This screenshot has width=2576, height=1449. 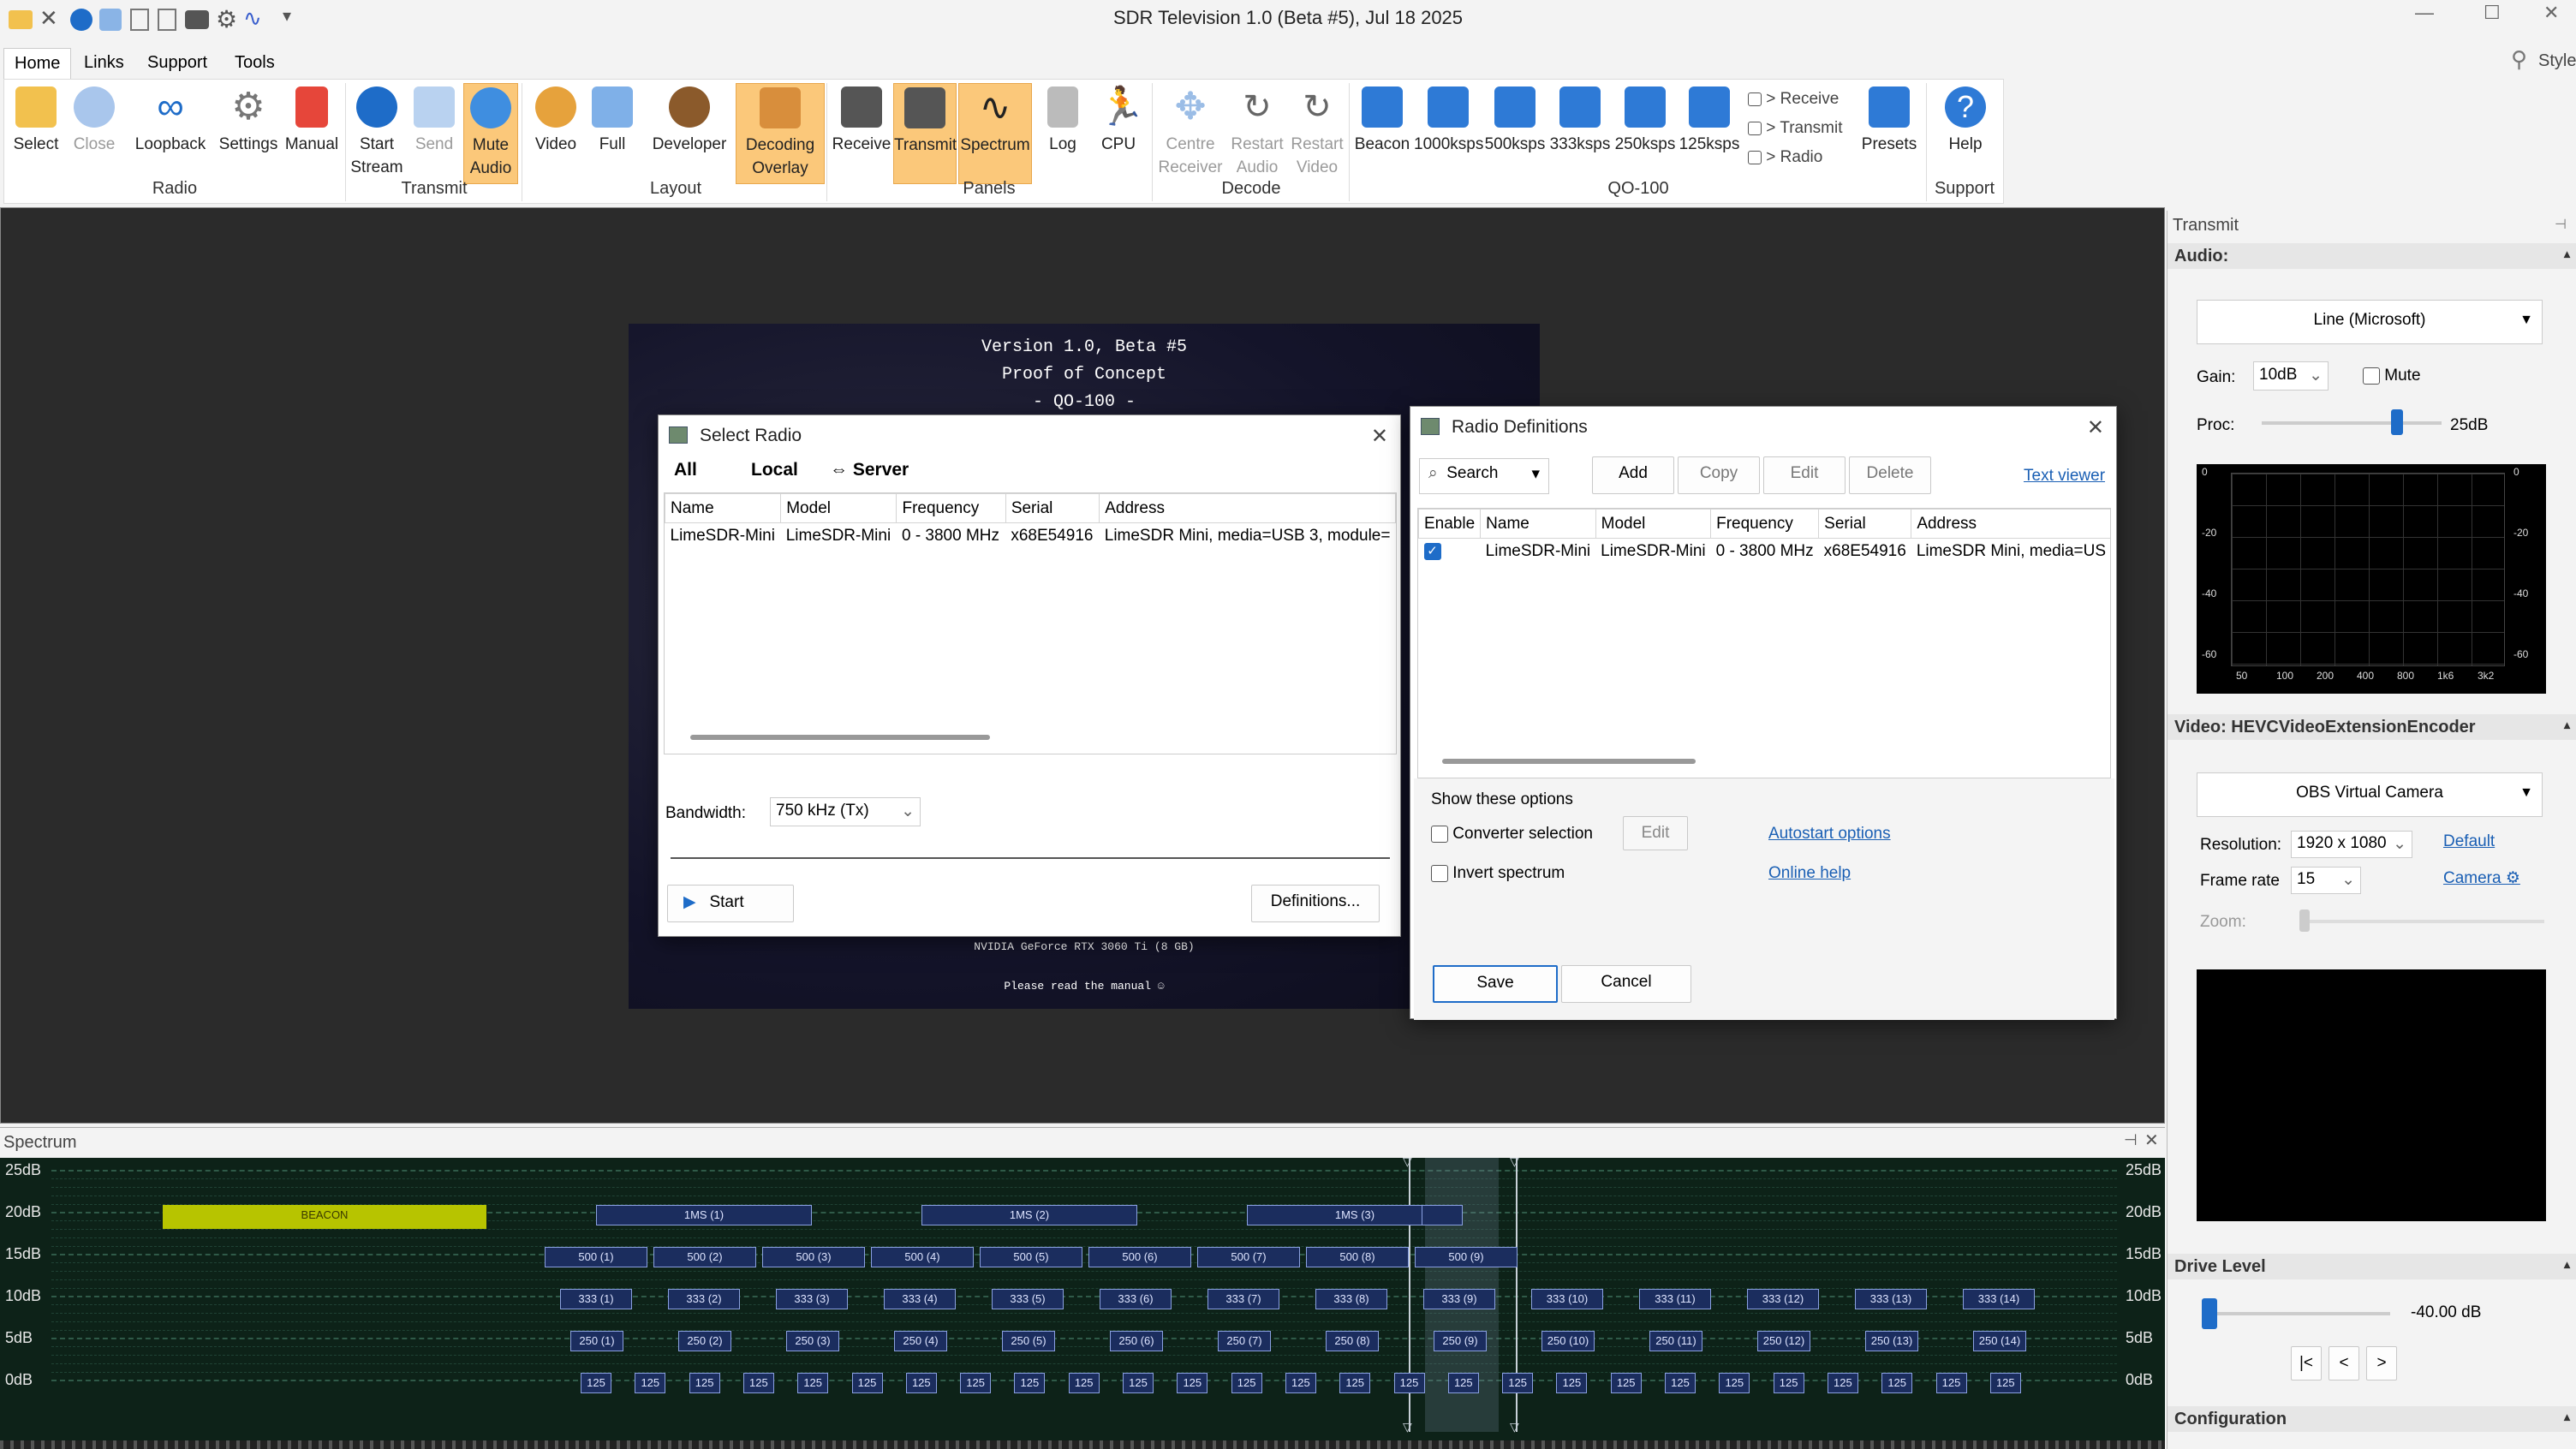 I want to click on channel-250: 250 (6), so click(x=1137, y=1341).